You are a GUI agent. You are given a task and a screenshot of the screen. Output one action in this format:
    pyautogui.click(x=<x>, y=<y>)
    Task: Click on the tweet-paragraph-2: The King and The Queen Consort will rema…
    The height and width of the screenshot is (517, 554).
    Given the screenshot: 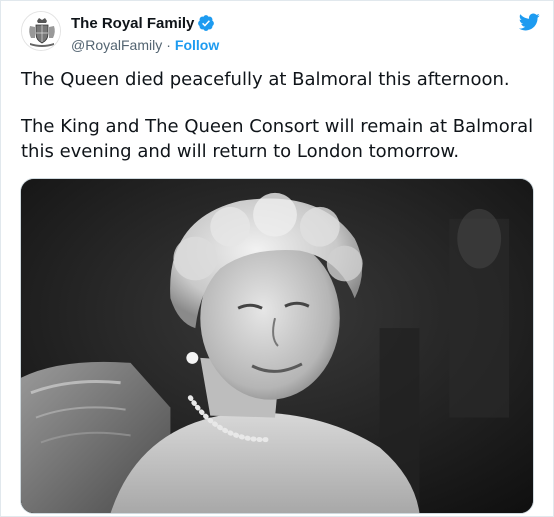 What is the action you would take?
    pyautogui.click(x=277, y=139)
    